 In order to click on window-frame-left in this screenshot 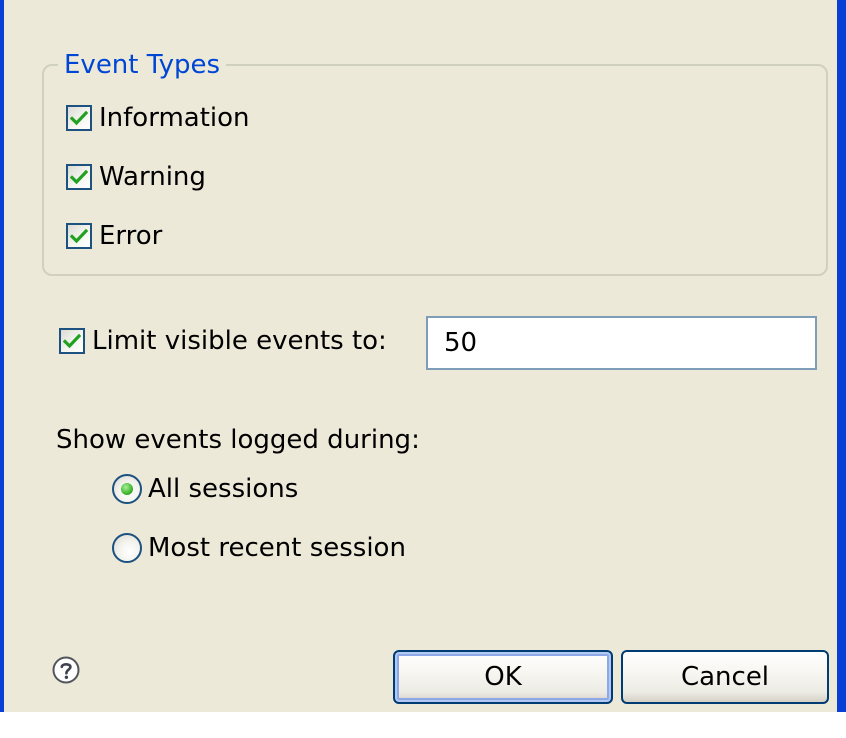, I will do `click(2, 356)`.